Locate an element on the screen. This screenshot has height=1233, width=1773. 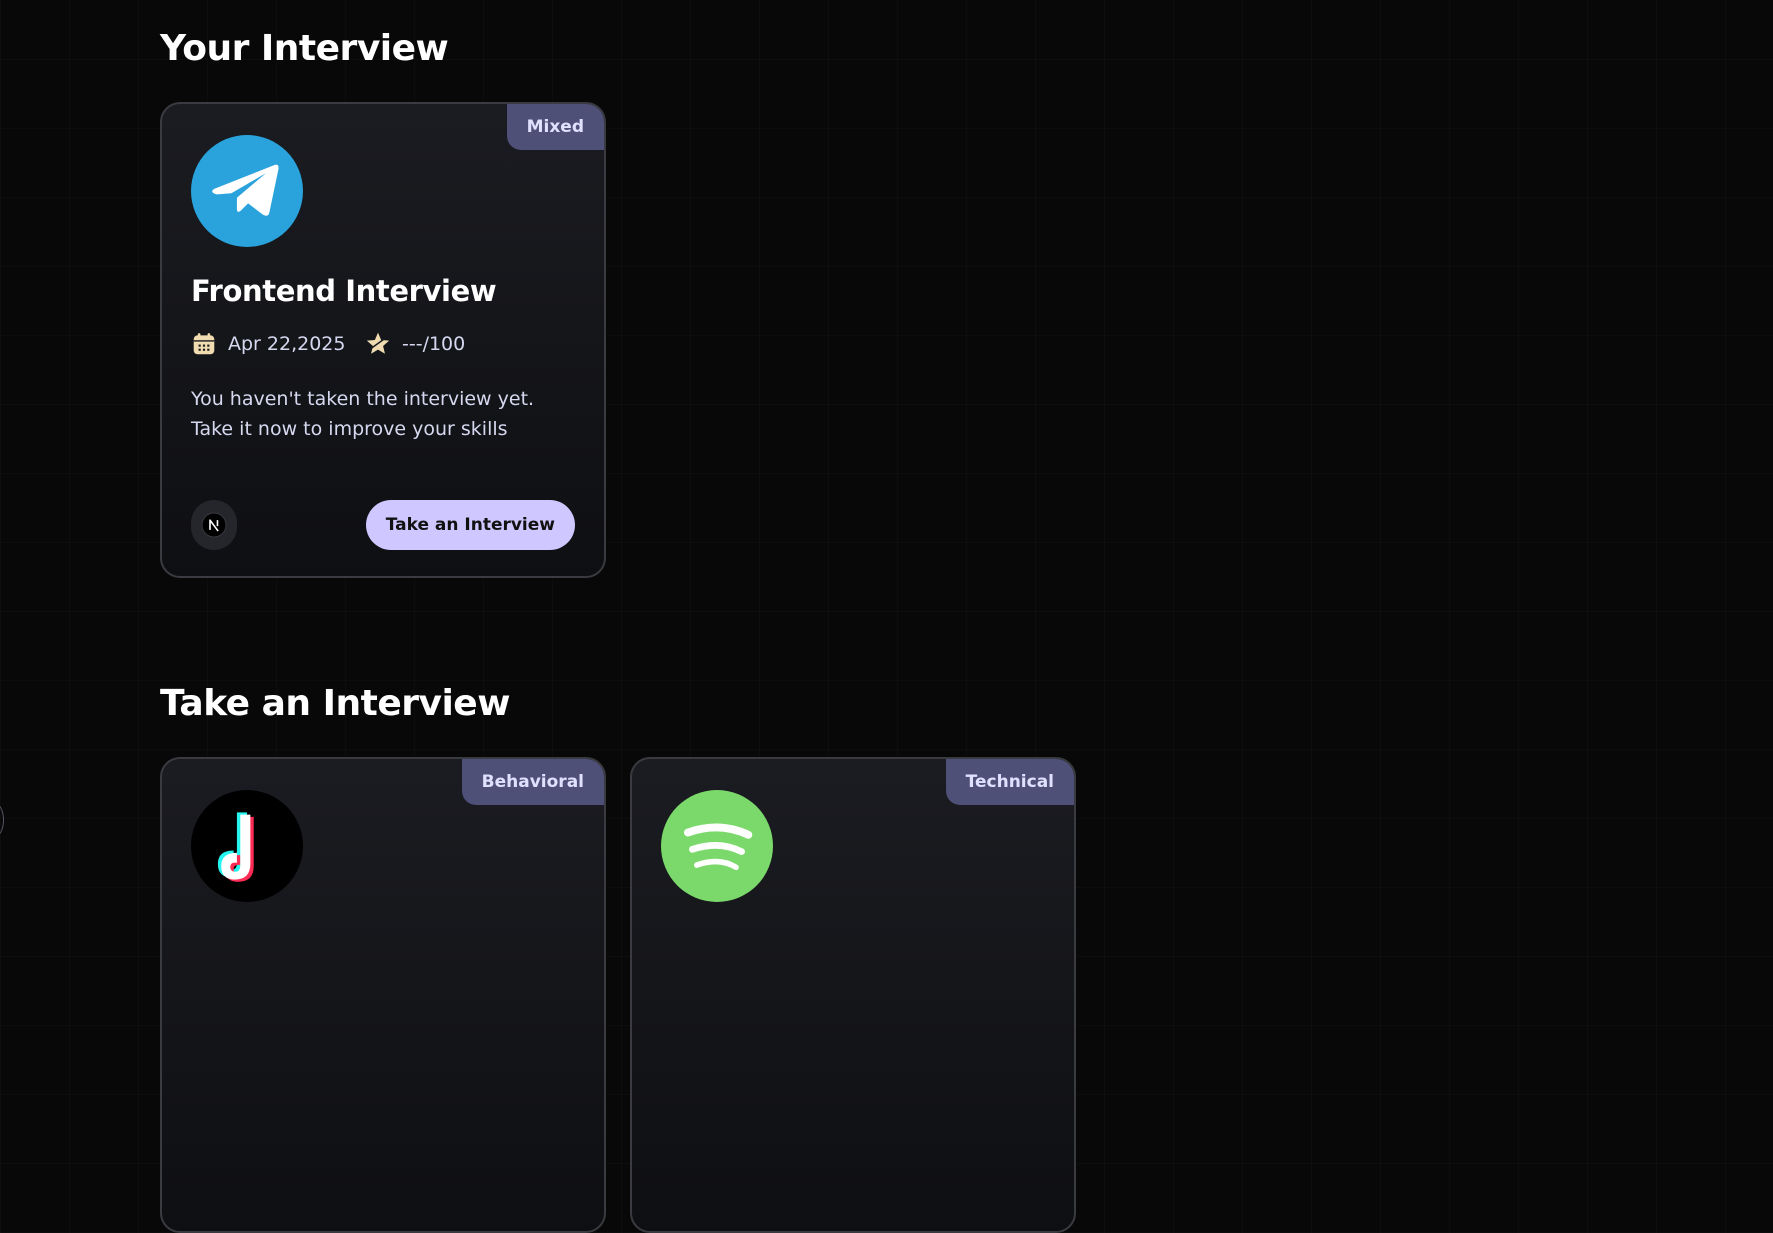
interview-card: Technical is located at coordinates (853, 995).